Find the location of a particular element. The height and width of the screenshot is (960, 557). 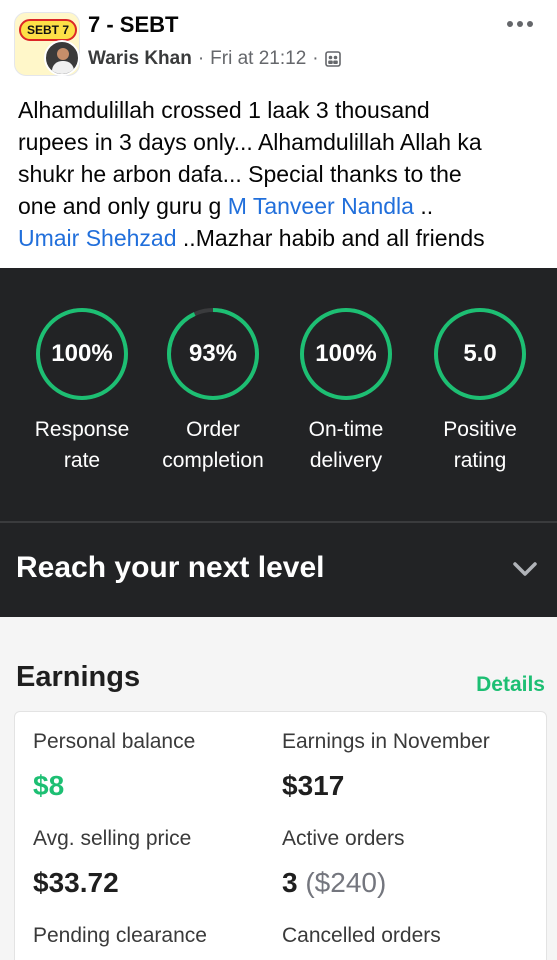

user-avatar is located at coordinates (62, 58).